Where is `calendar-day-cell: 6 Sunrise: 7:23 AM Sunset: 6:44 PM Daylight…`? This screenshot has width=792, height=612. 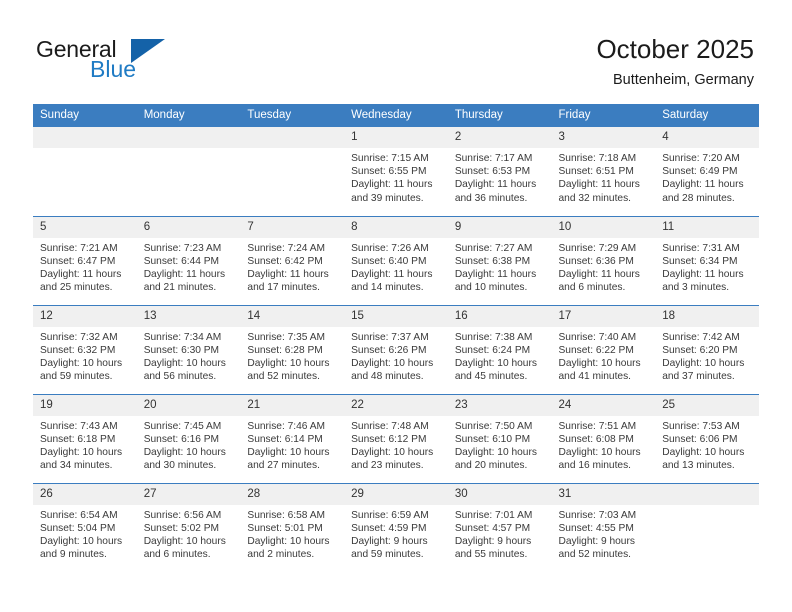 calendar-day-cell: 6 Sunrise: 7:23 AM Sunset: 6:44 PM Daylight… is located at coordinates (188, 260).